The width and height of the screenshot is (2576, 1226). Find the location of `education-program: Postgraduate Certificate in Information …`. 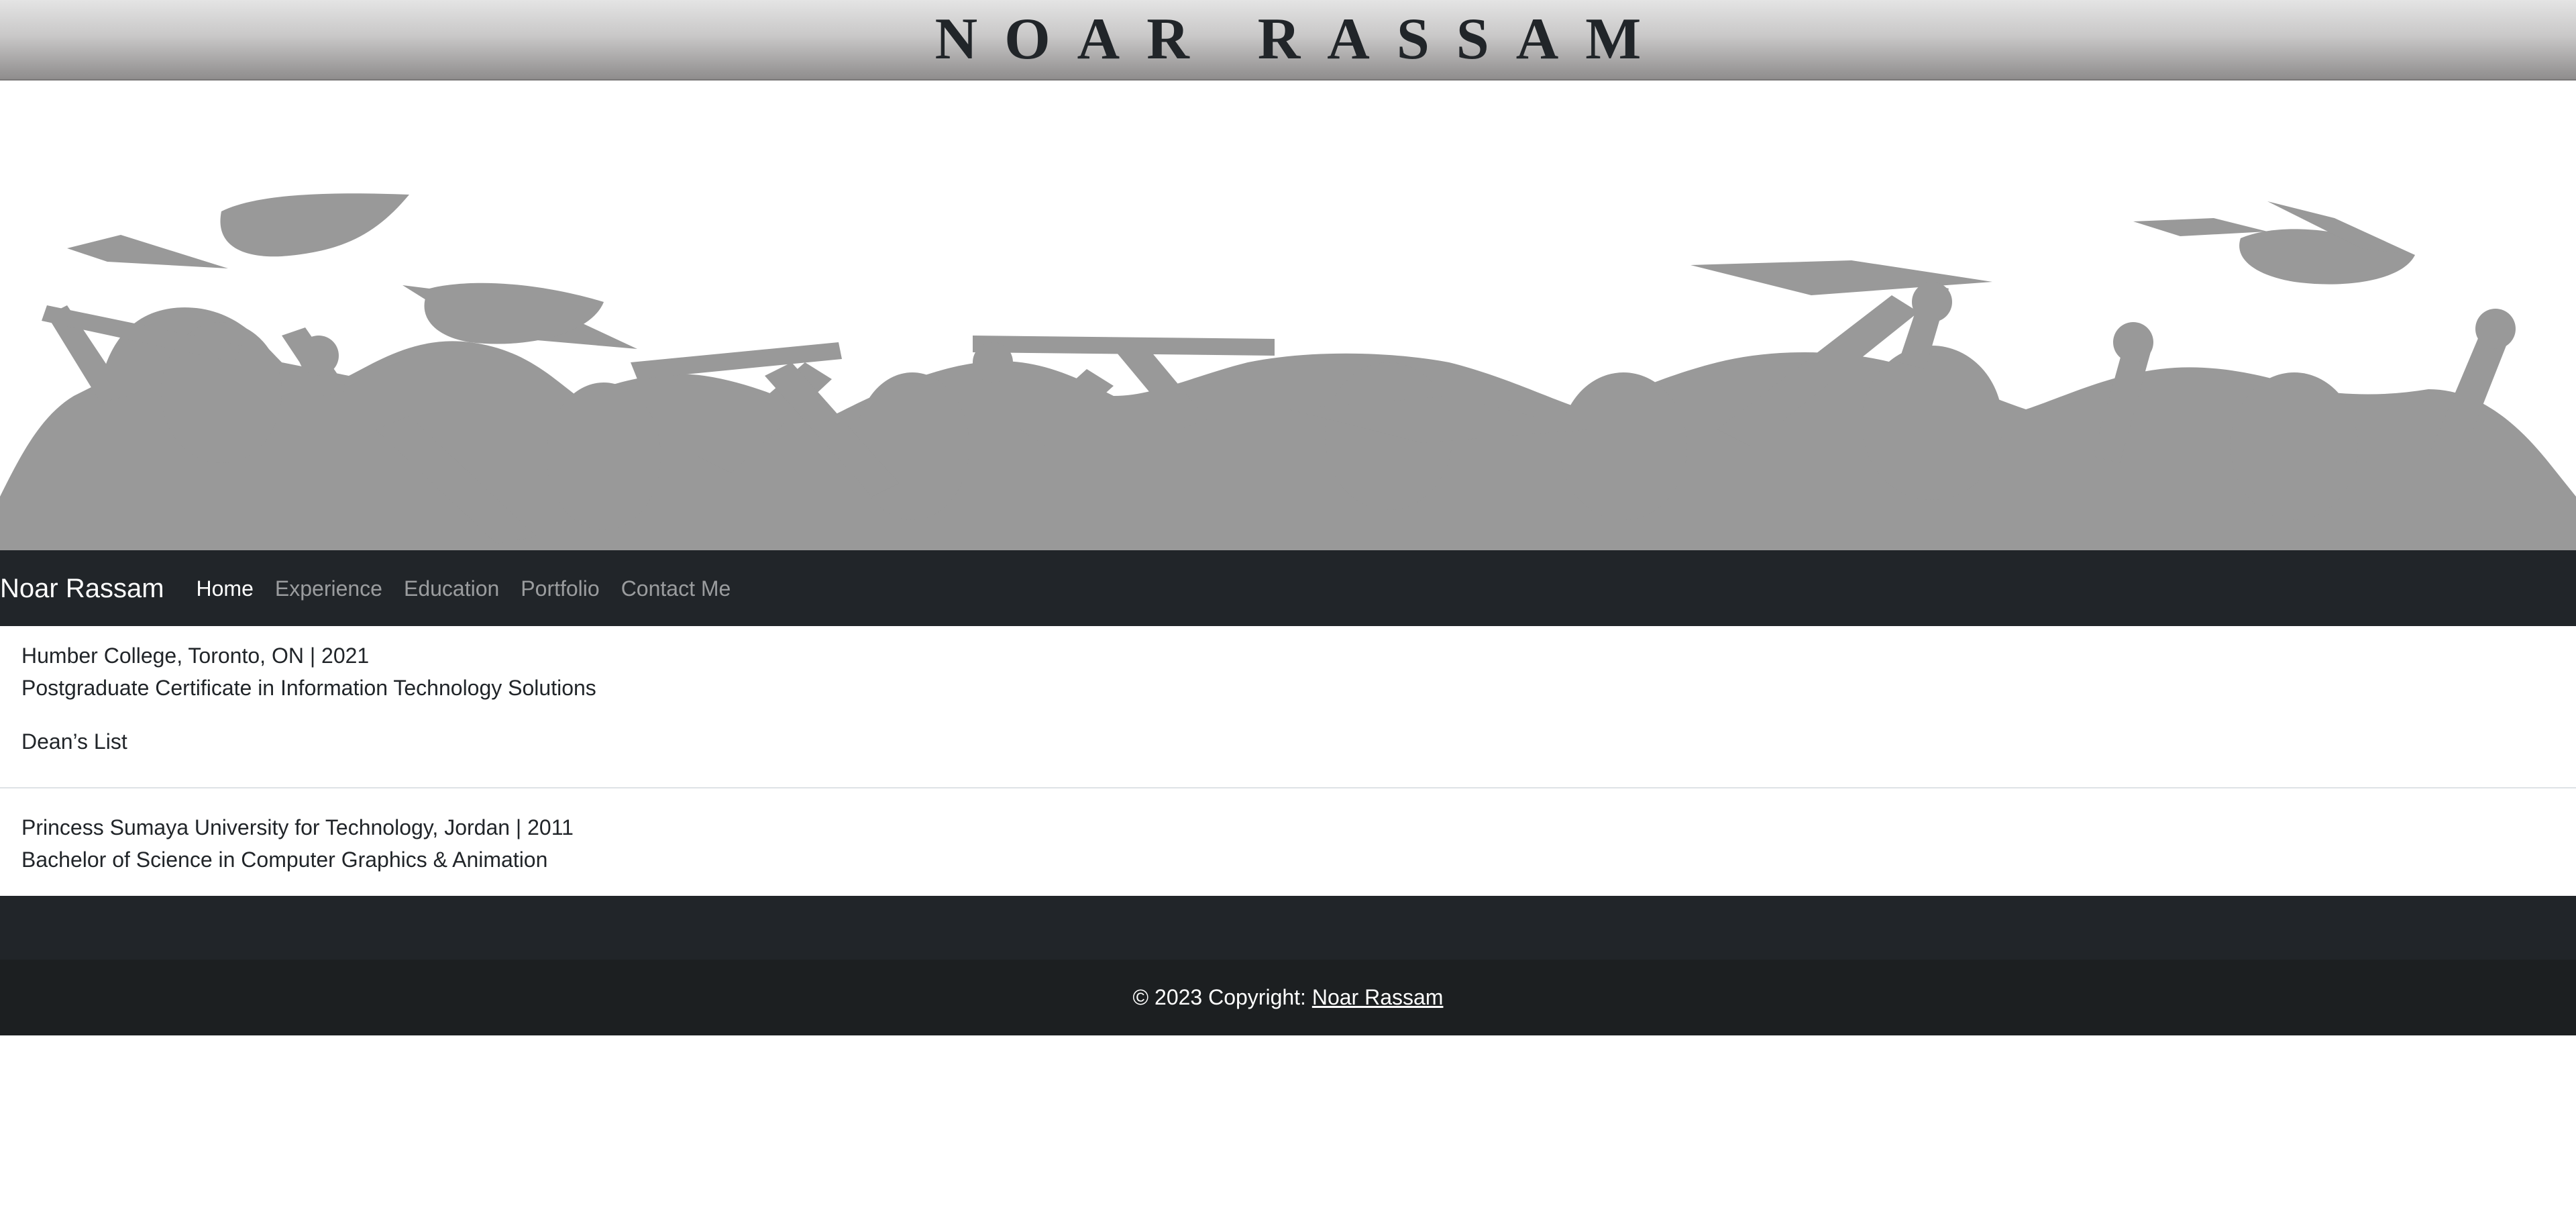

education-program: Postgraduate Certificate in Information … is located at coordinates (308, 688).